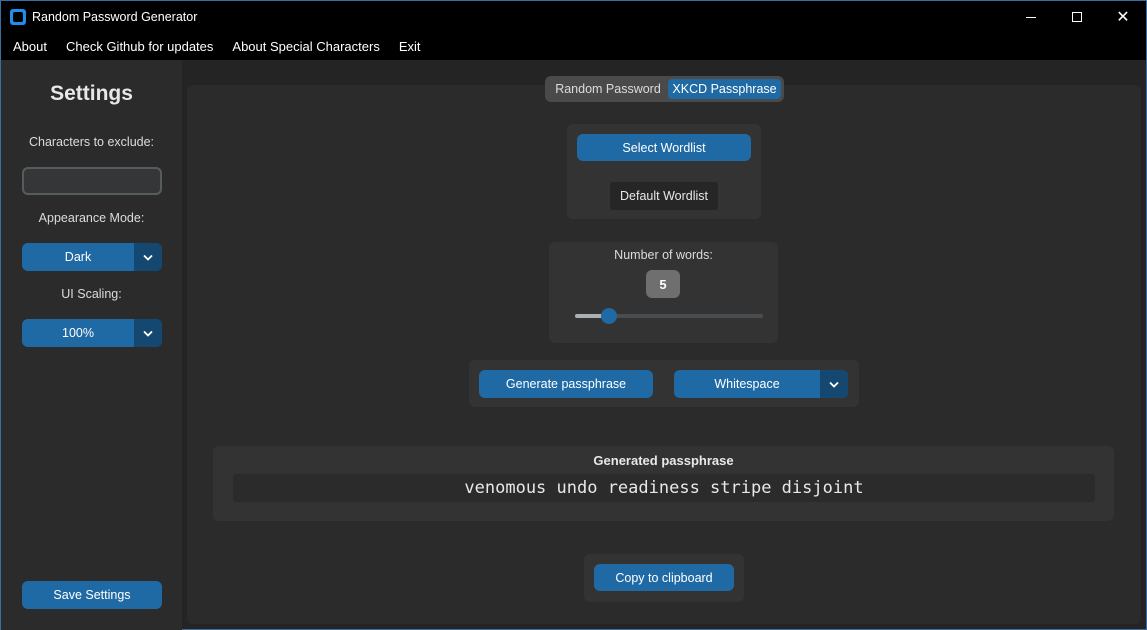 The image size is (1147, 630). I want to click on copy-to-clipboard-button: Copy to clipboard, so click(664, 577).